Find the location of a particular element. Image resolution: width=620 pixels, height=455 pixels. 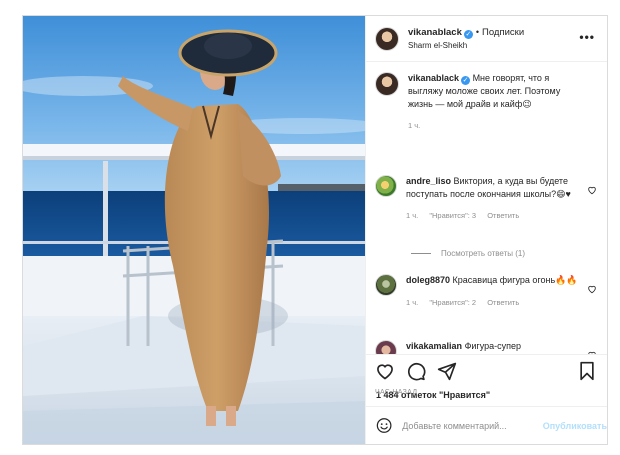

view-replies-label: Посмотреть ответы (1) is located at coordinates (483, 253).